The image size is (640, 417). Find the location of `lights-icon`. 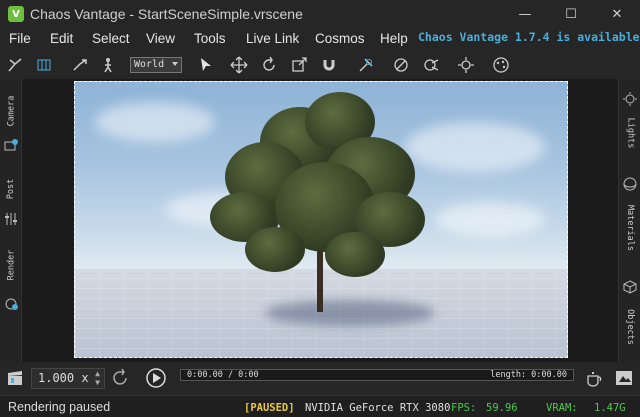

lights-icon is located at coordinates (629, 99).